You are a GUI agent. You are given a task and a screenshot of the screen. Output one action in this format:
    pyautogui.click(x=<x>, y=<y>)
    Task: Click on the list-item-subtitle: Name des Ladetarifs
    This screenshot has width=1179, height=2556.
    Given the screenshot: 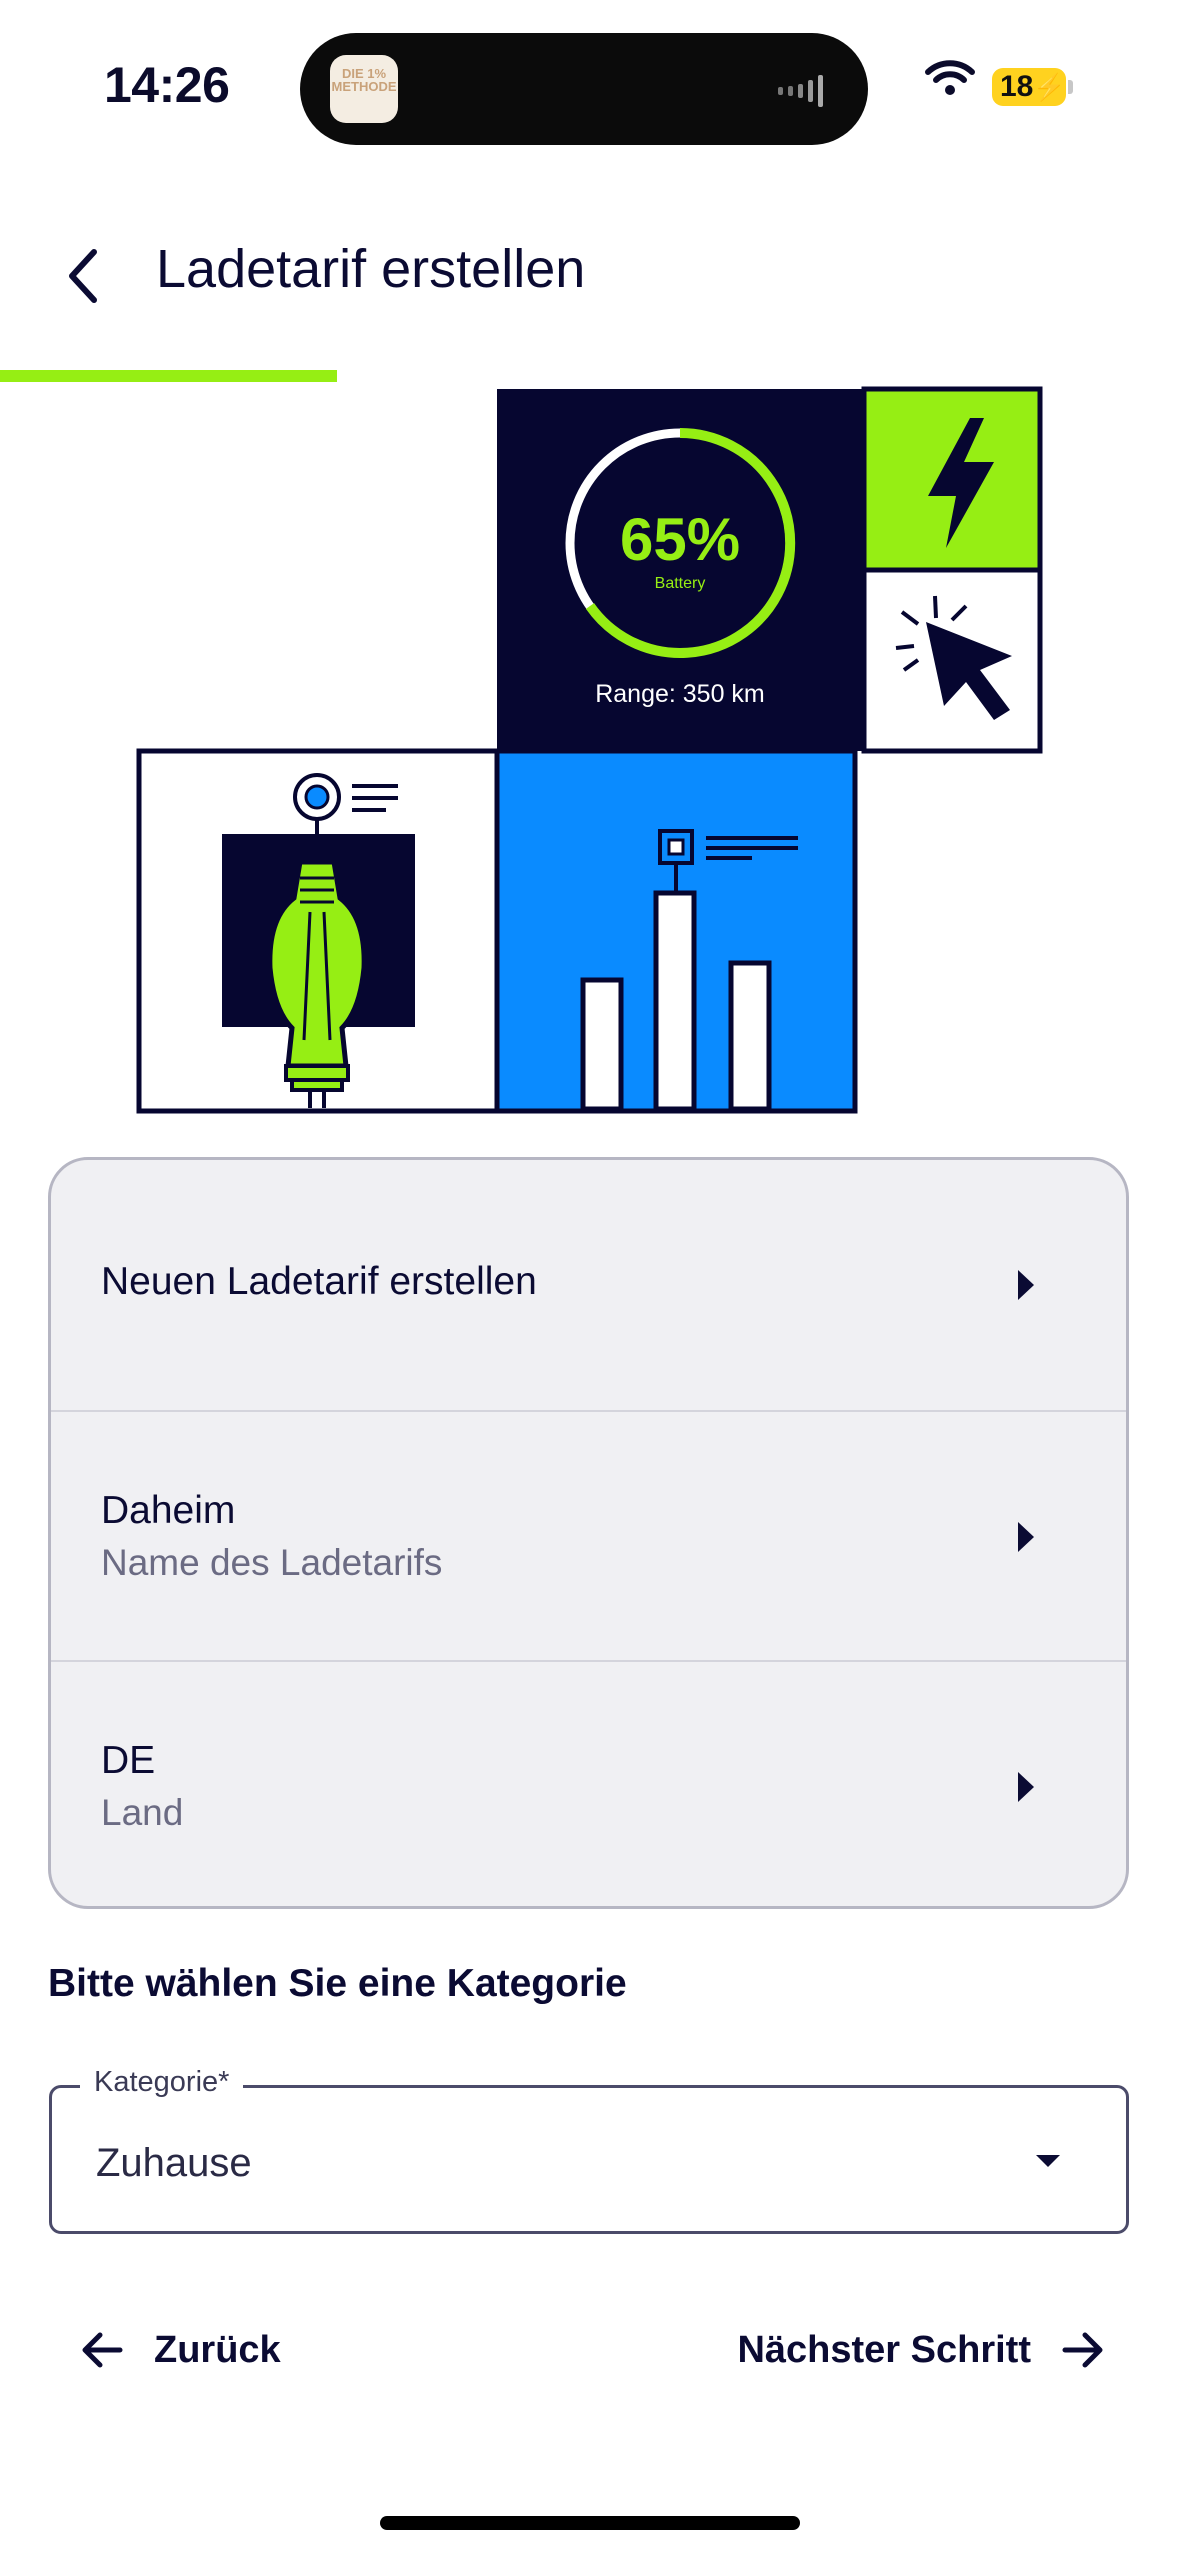 What is the action you would take?
    pyautogui.click(x=272, y=1562)
    